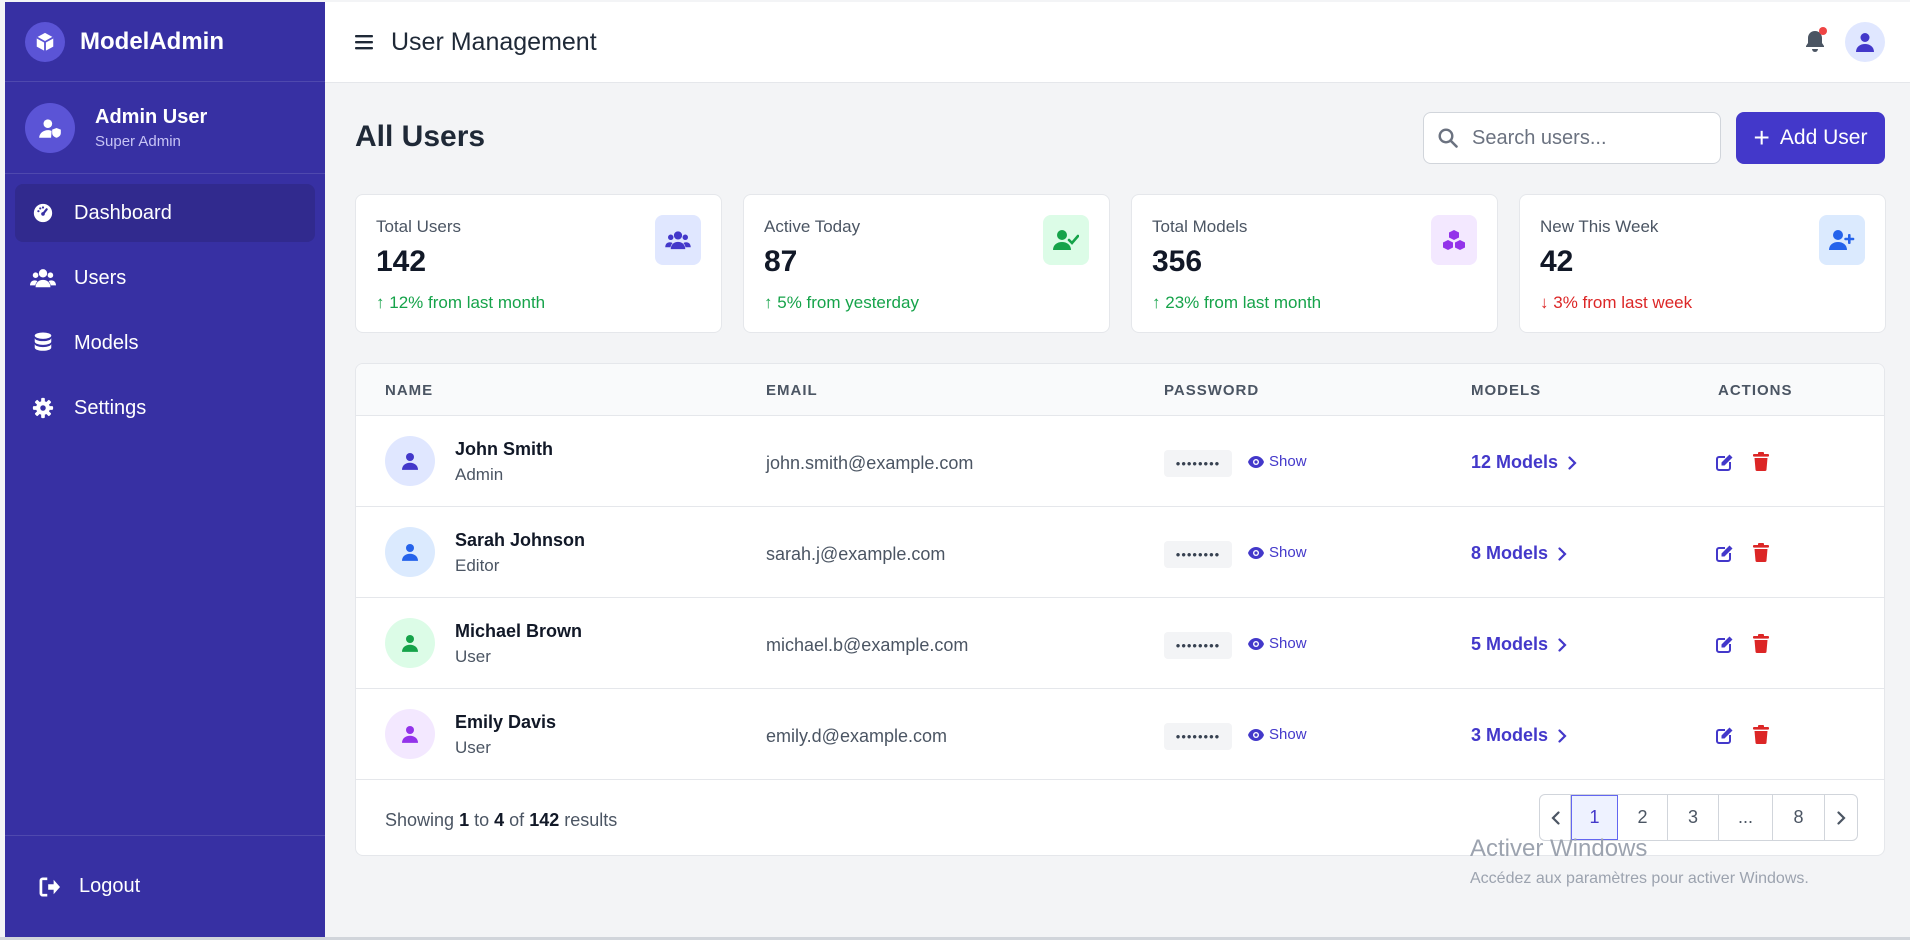 The image size is (1910, 940). What do you see at coordinates (89, 886) in the screenshot?
I see `logout-button: Logout` at bounding box center [89, 886].